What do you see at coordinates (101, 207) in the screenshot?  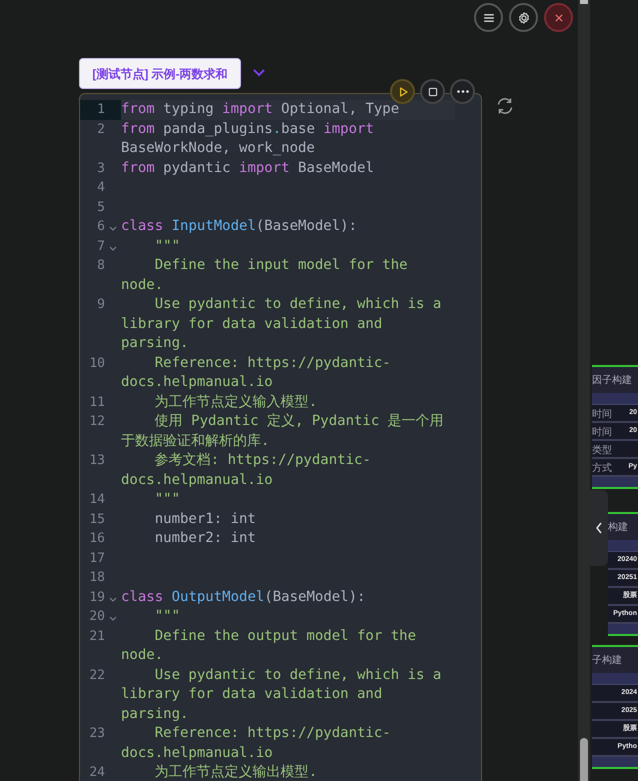 I see `line-number: 5` at bounding box center [101, 207].